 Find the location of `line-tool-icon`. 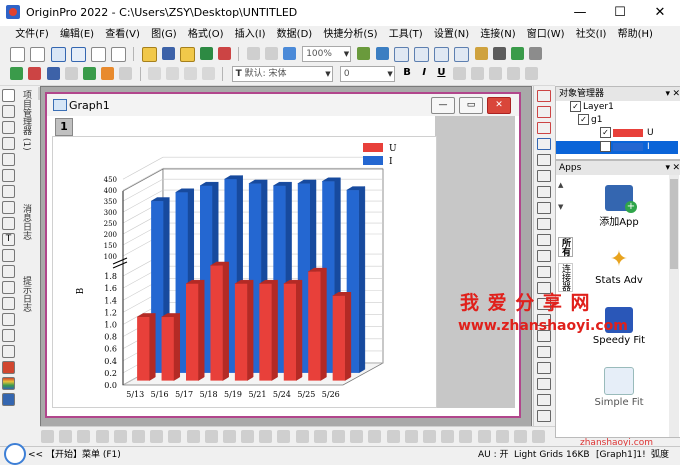

line-tool-icon is located at coordinates (8, 287).